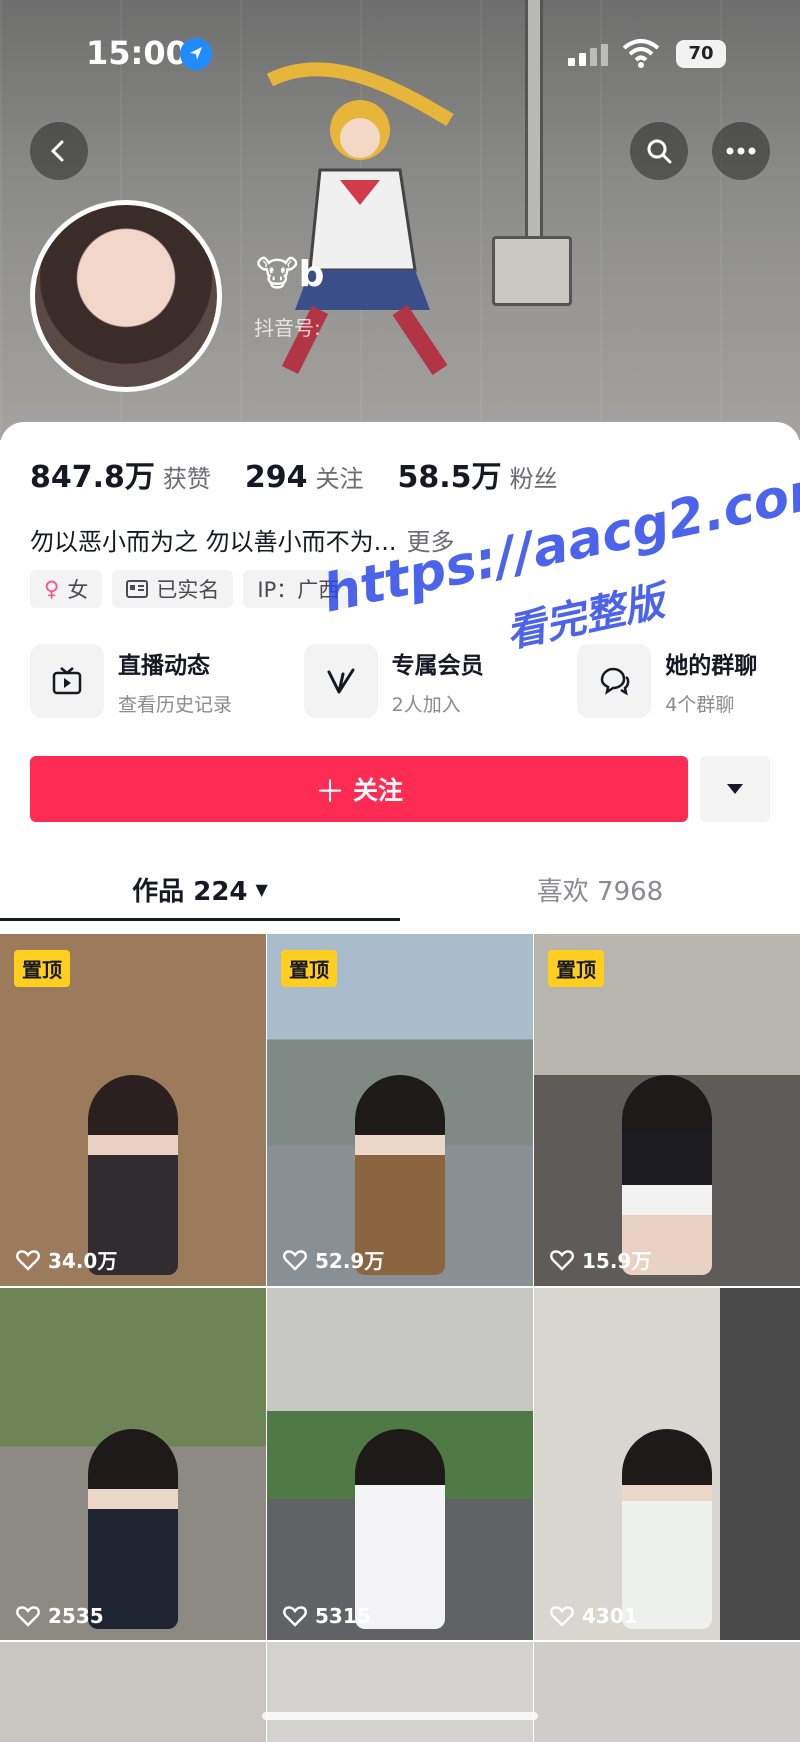  Describe the element at coordinates (137, 53) in the screenshot. I see `status-time: 15:00` at that location.